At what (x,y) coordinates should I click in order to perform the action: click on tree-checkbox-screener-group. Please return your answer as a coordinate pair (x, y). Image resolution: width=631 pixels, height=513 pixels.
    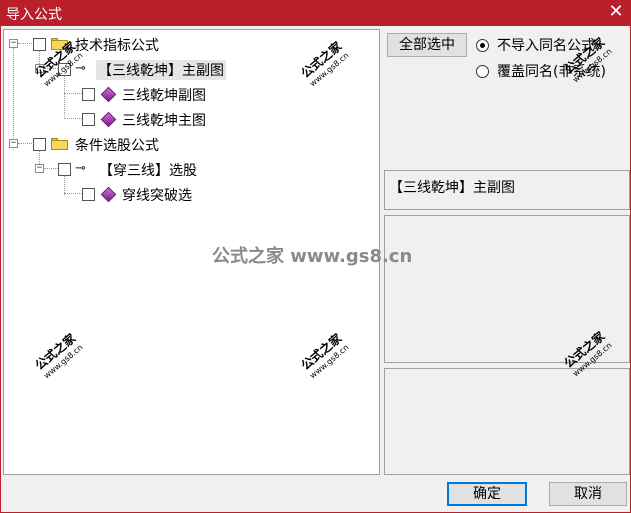
    Looking at the image, I should click on (64, 169).